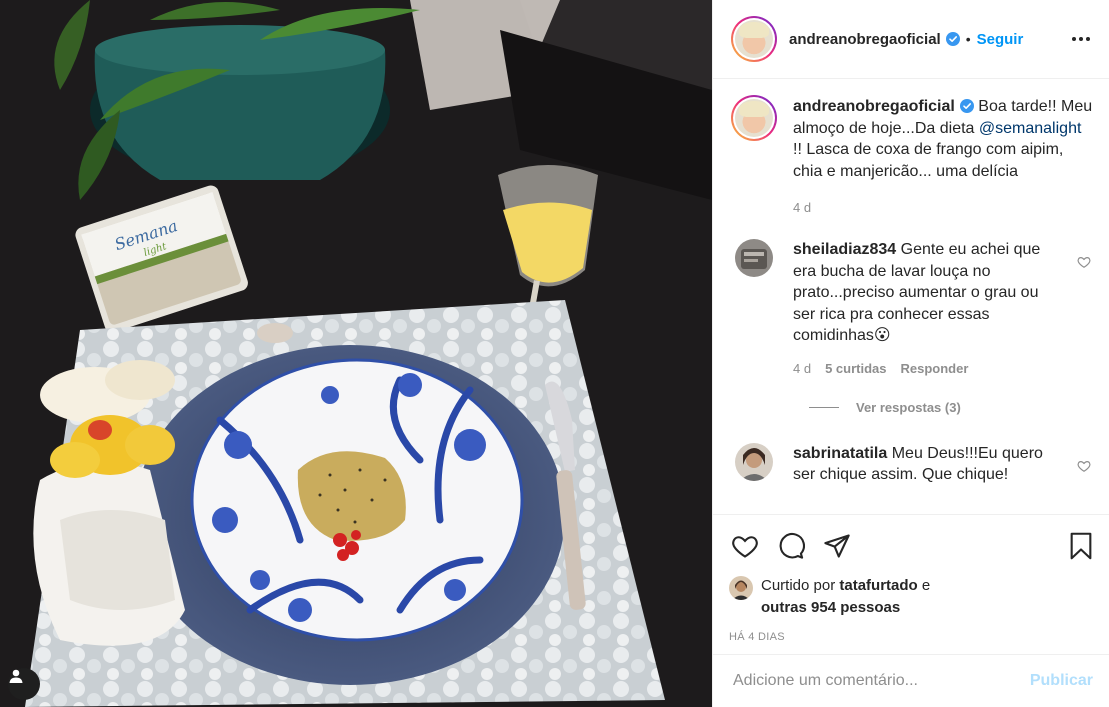  What do you see at coordinates (865, 39) in the screenshot?
I see `author-username: andreanobregaoficial` at bounding box center [865, 39].